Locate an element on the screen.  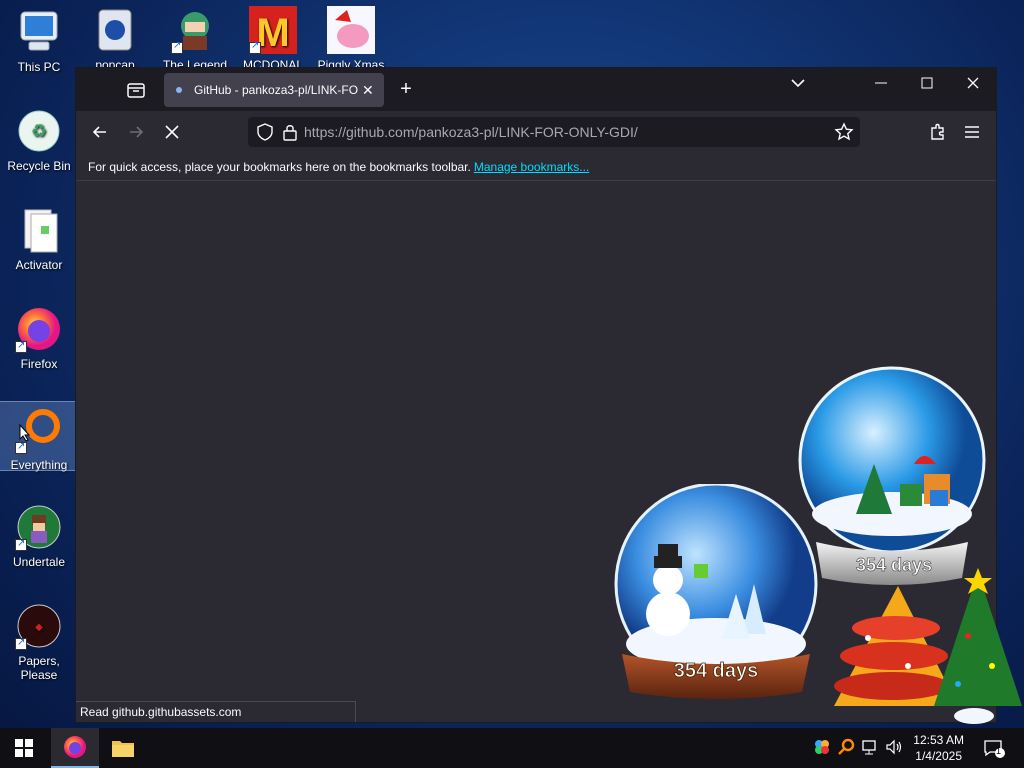
tab-title: GitHub - pankoza3-pl/LINK-FOR-ONLY-GDI/ is located at coordinates (276, 90).